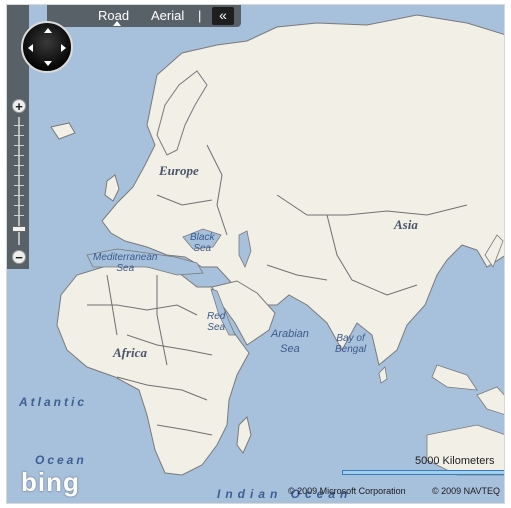 The height and width of the screenshot is (508, 511). What do you see at coordinates (423, 472) in the screenshot?
I see `scale-bar` at bounding box center [423, 472].